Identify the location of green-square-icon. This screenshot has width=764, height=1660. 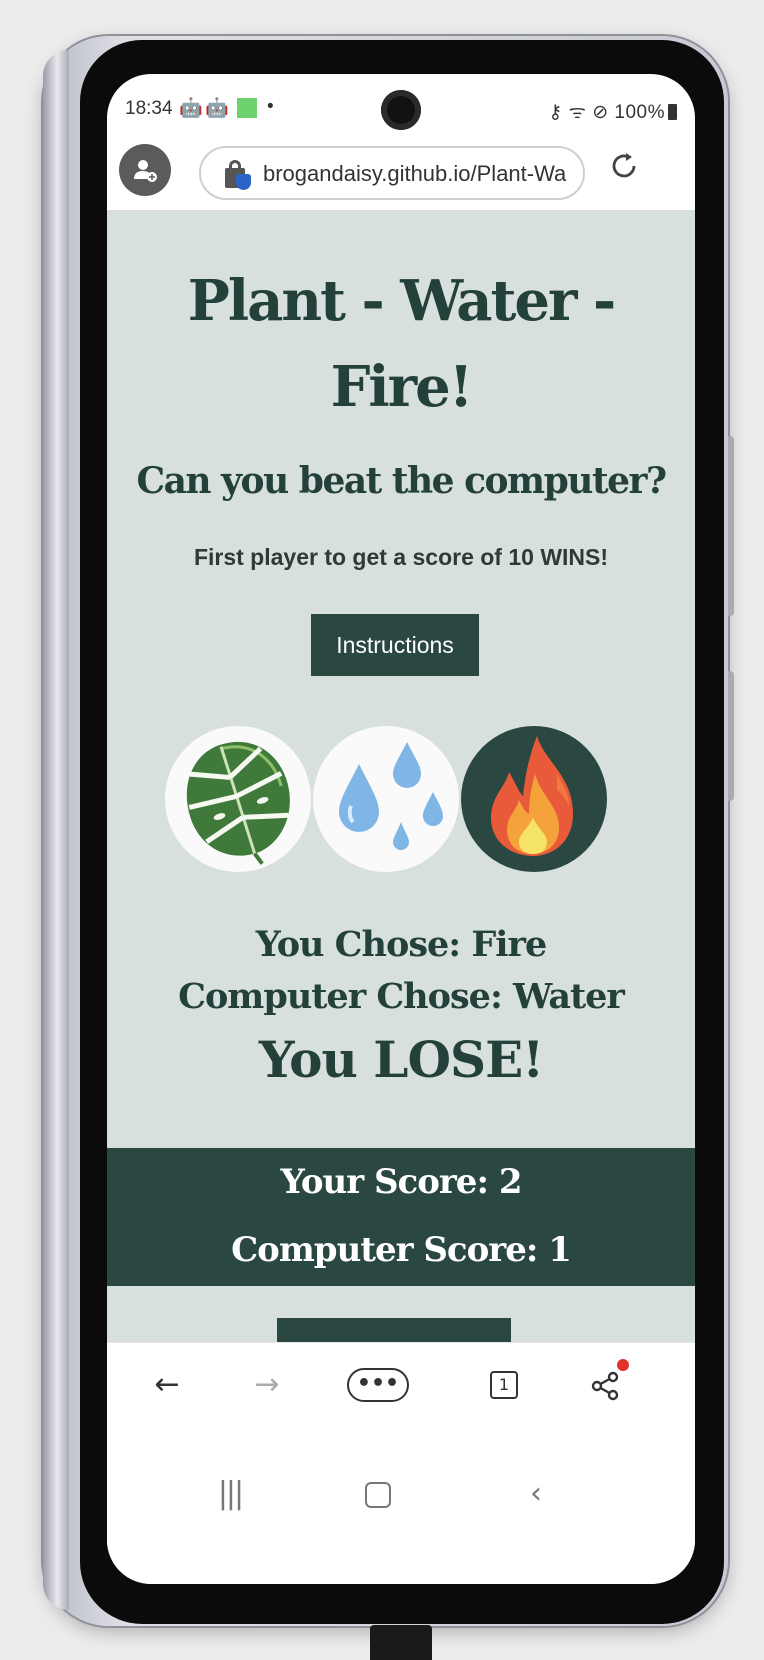
(247, 108).